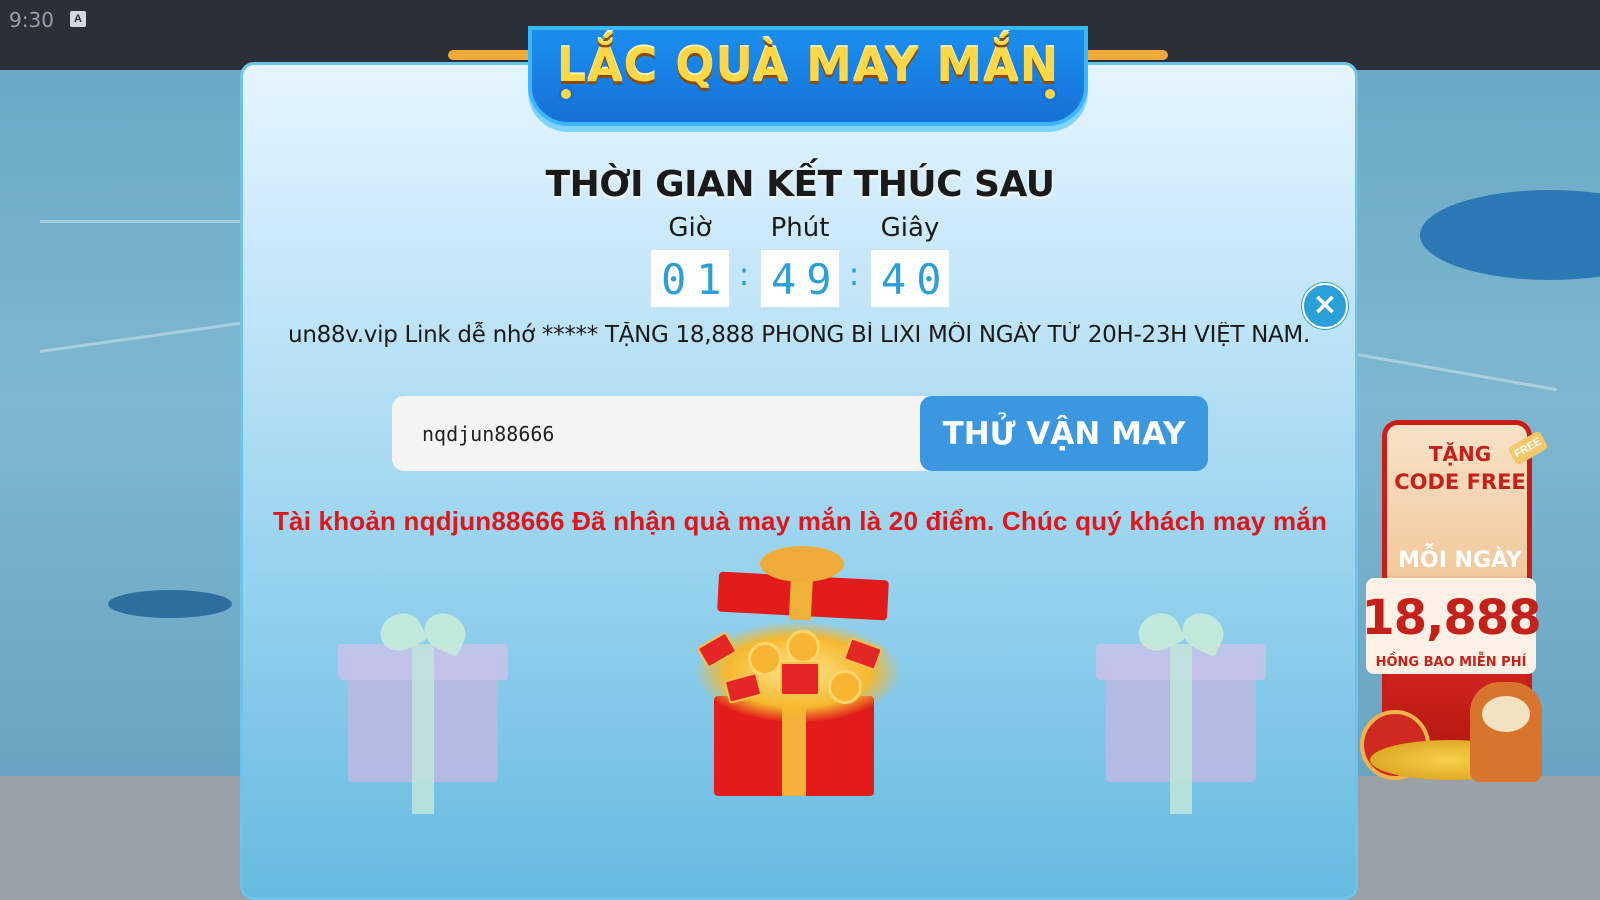  I want to click on banner-wing-right, so click(1123, 55).